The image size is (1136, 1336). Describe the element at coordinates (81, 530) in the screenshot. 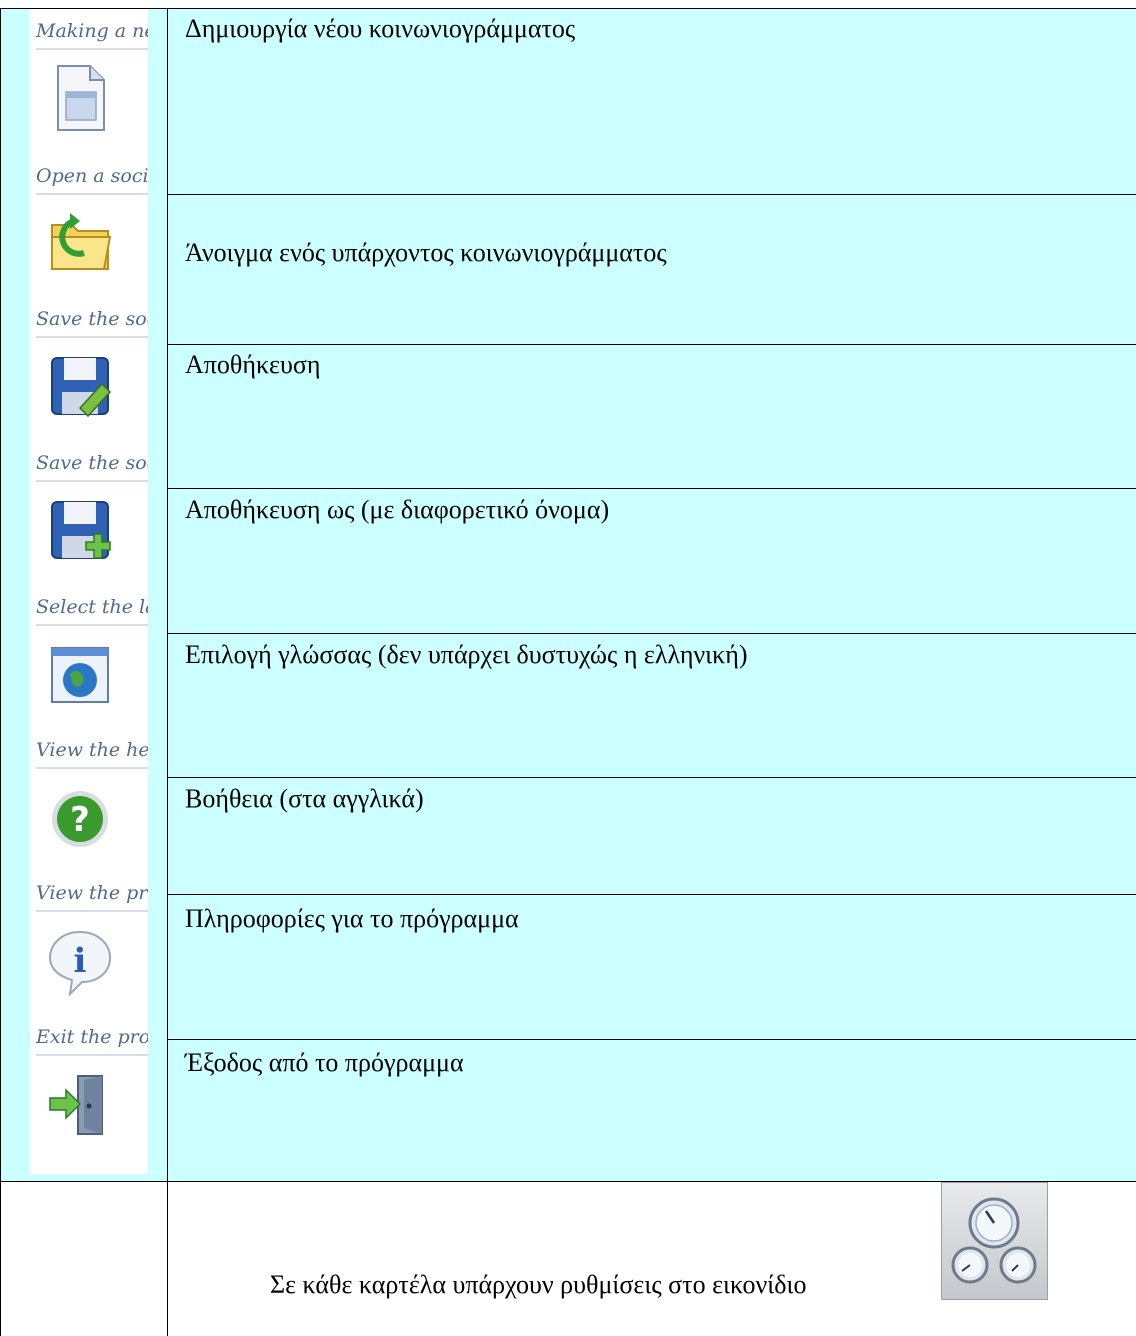

I see `save-as-icon` at that location.